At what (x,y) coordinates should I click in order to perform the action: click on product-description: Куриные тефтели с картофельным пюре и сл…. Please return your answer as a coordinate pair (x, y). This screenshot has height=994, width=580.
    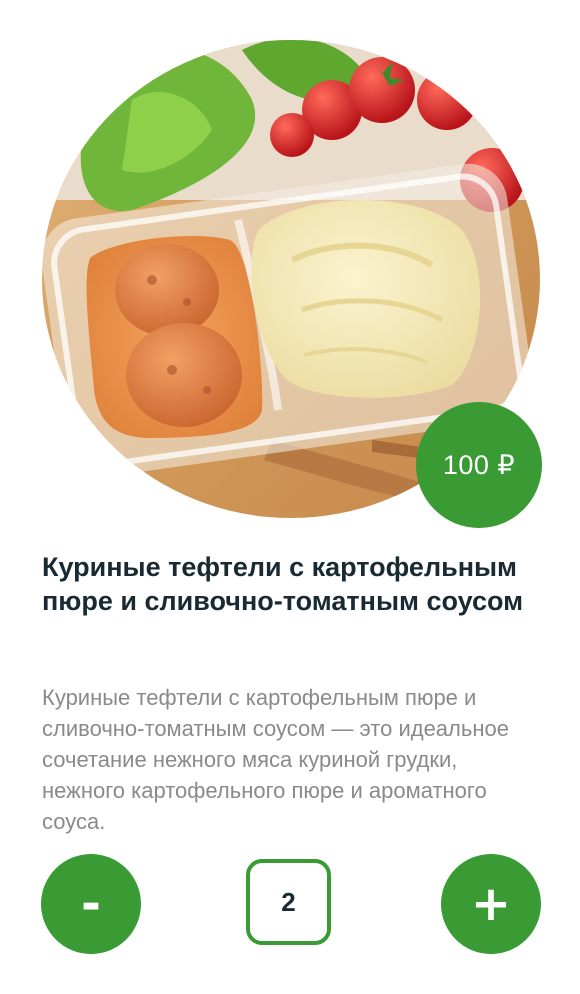
    Looking at the image, I should click on (275, 759).